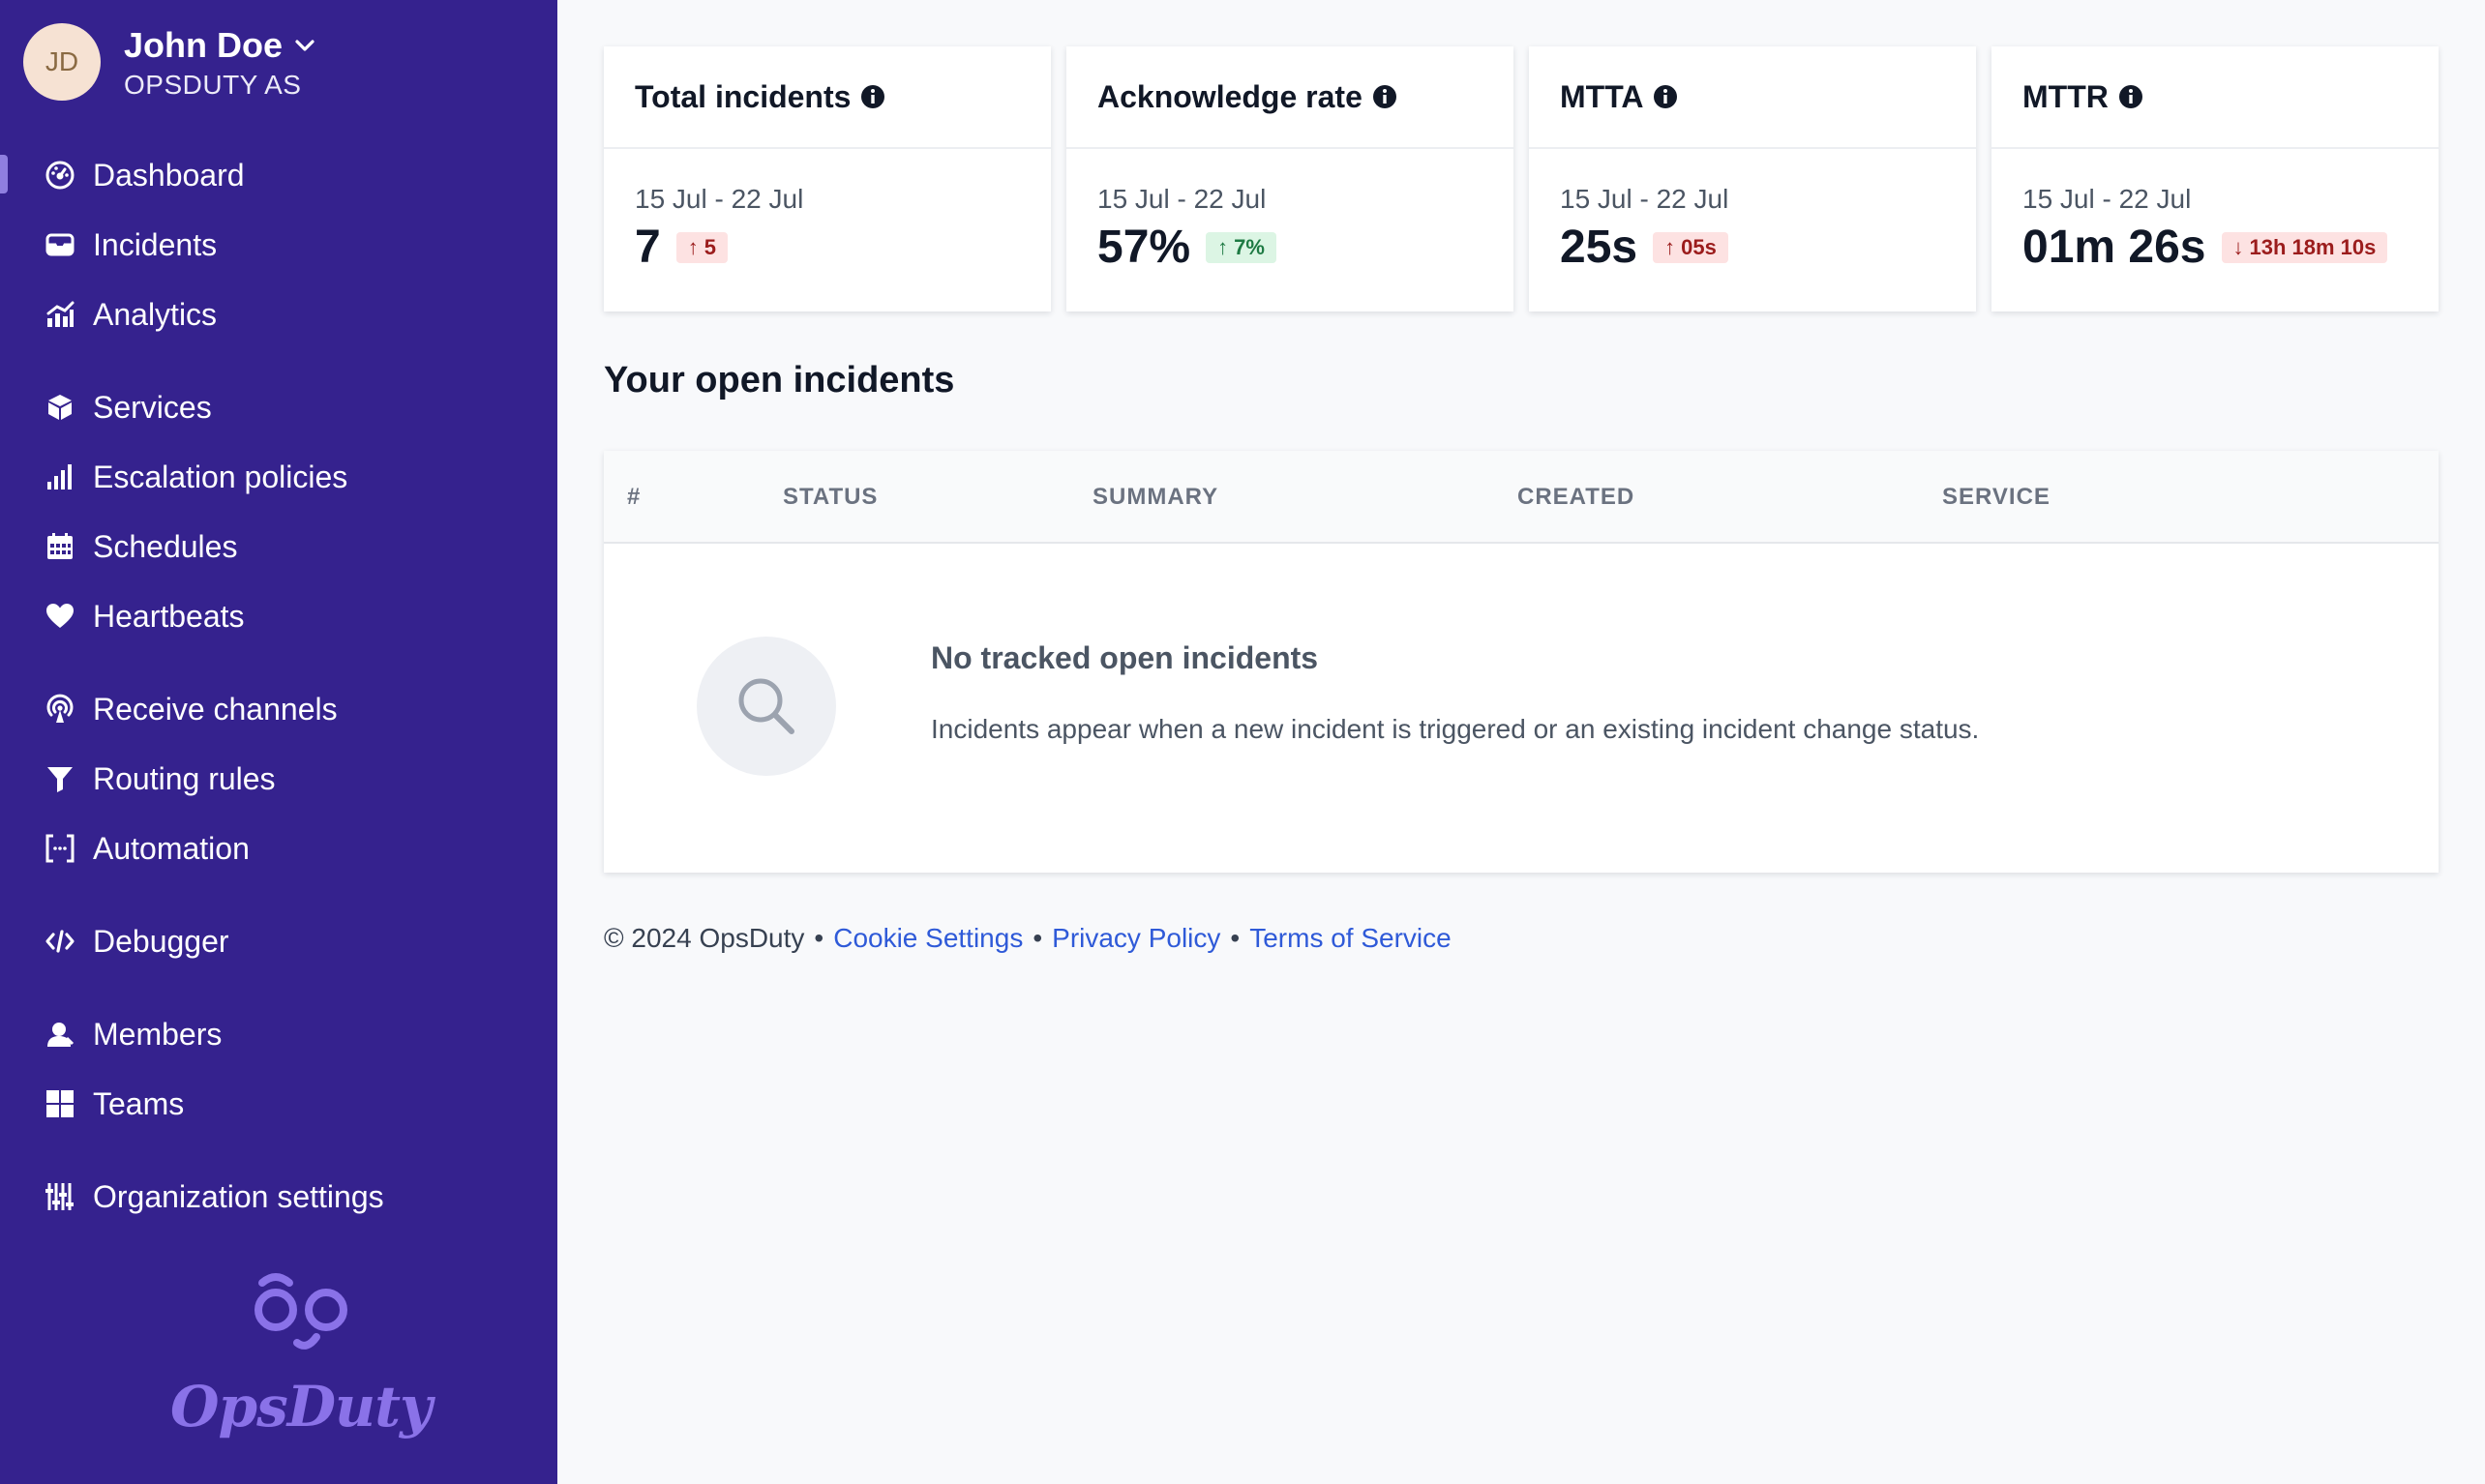  What do you see at coordinates (301, 1311) in the screenshot?
I see `opsduty-logo-mark-icon` at bounding box center [301, 1311].